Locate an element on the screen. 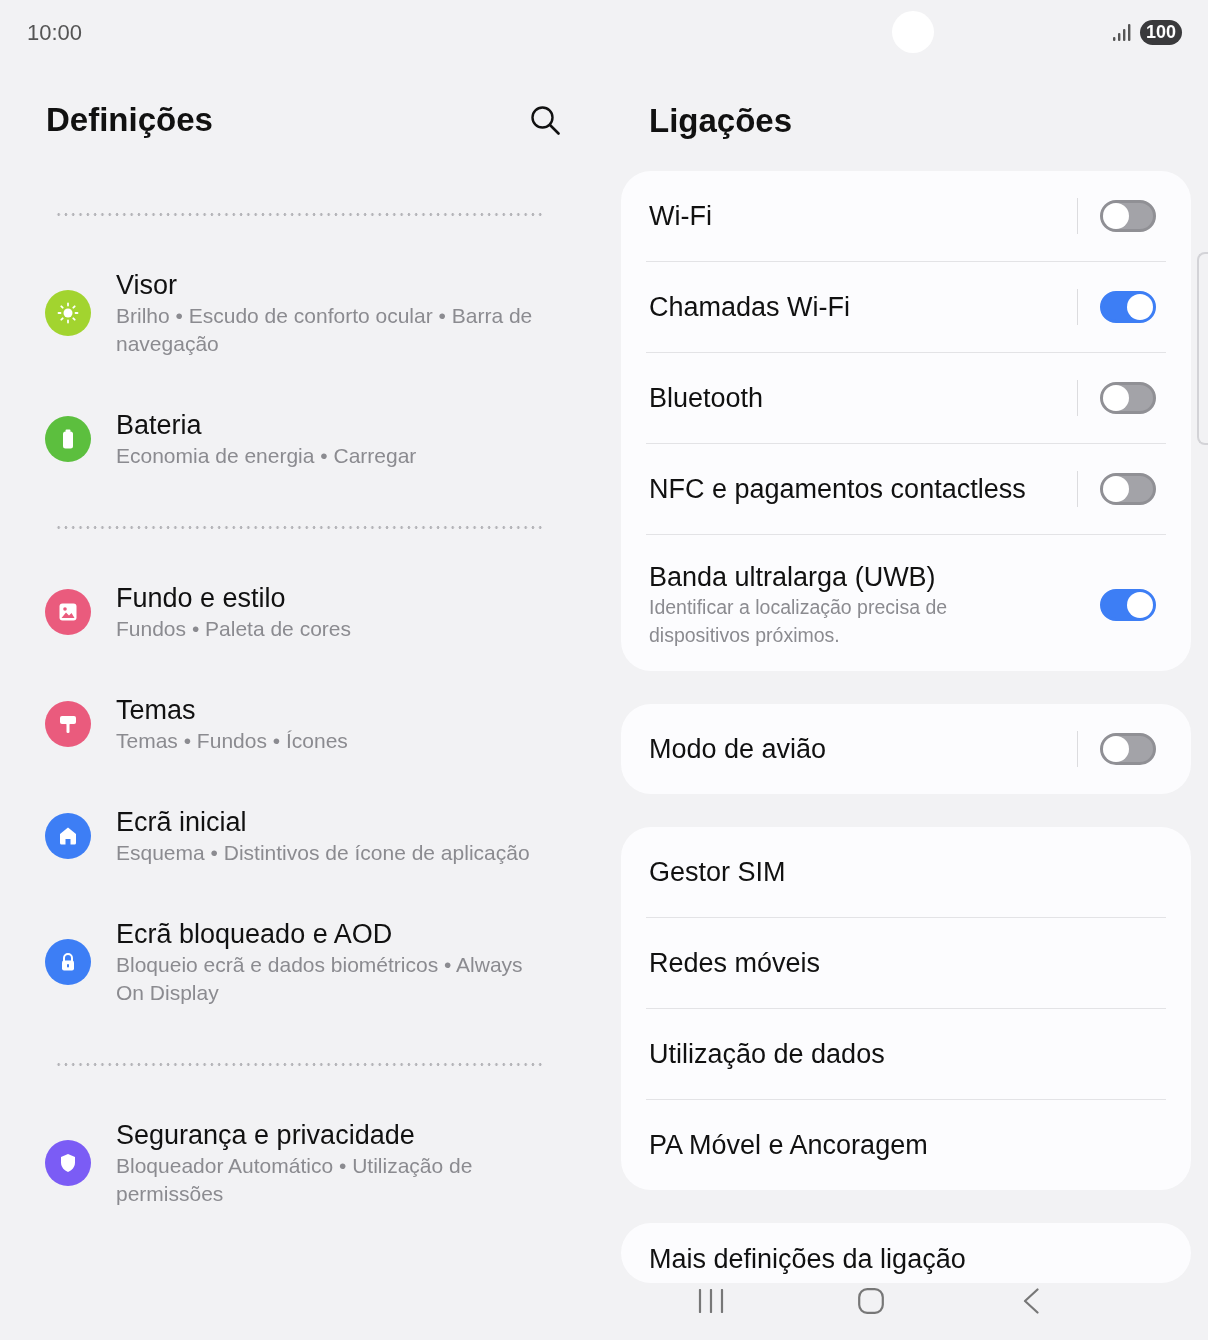 This screenshot has height=1340, width=1208. setting-summary: Bloqueador Automático • Utilização de permissões is located at coordinates (295, 1180).